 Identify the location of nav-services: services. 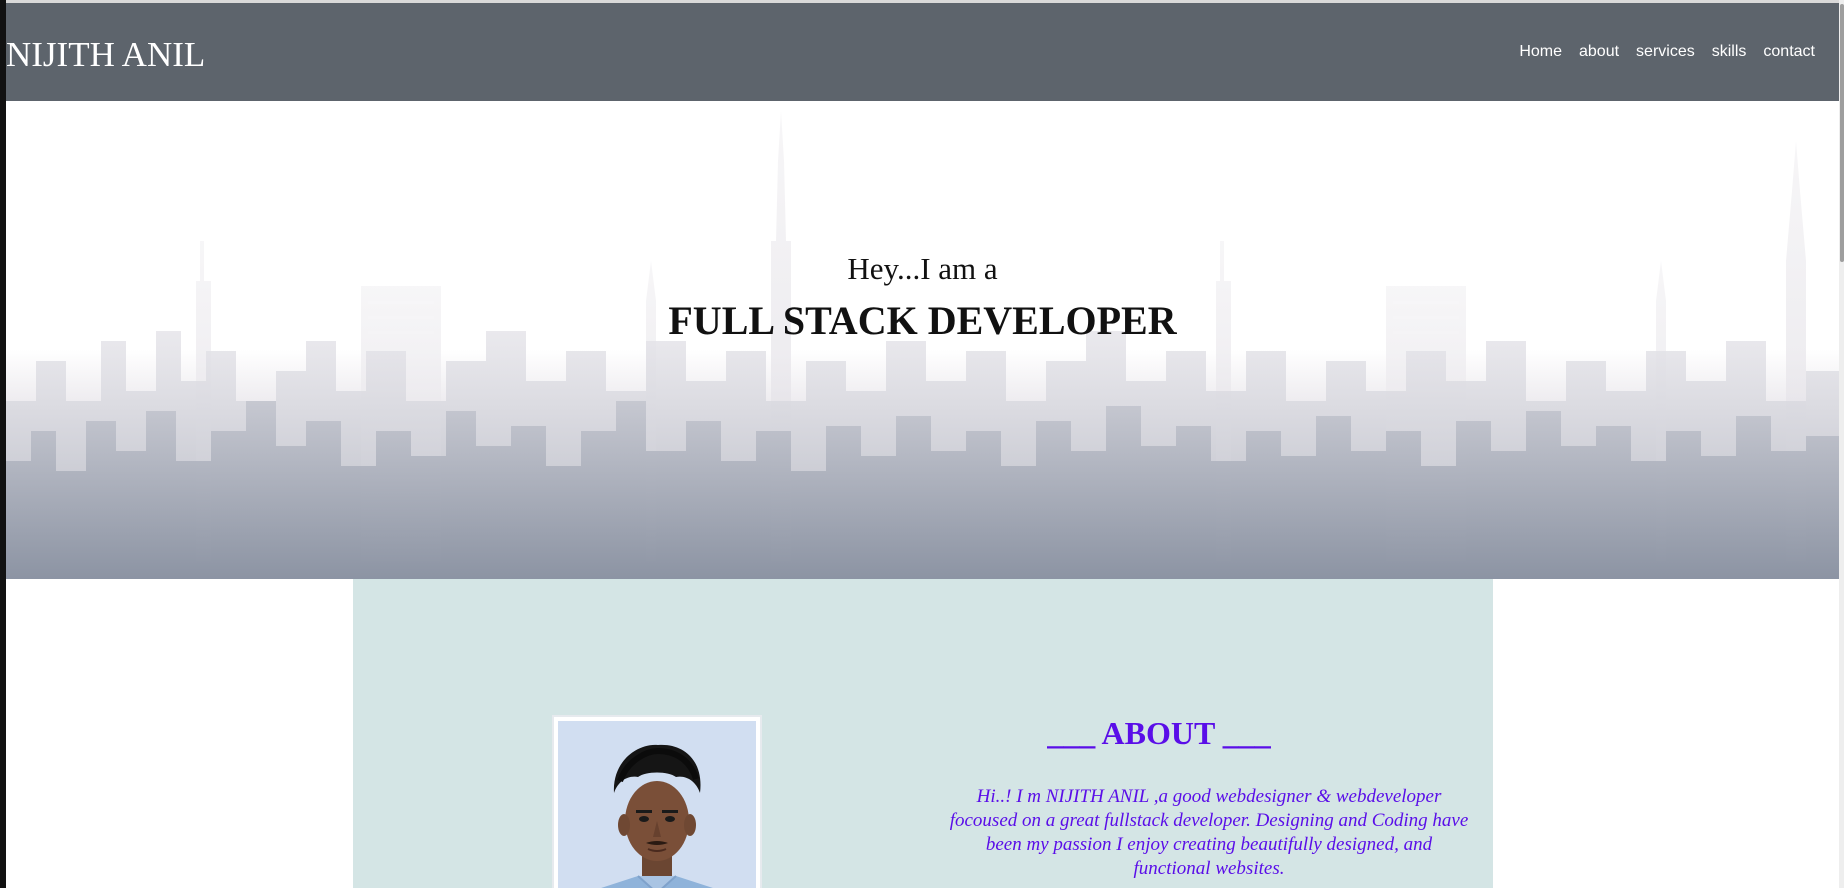
(1665, 52).